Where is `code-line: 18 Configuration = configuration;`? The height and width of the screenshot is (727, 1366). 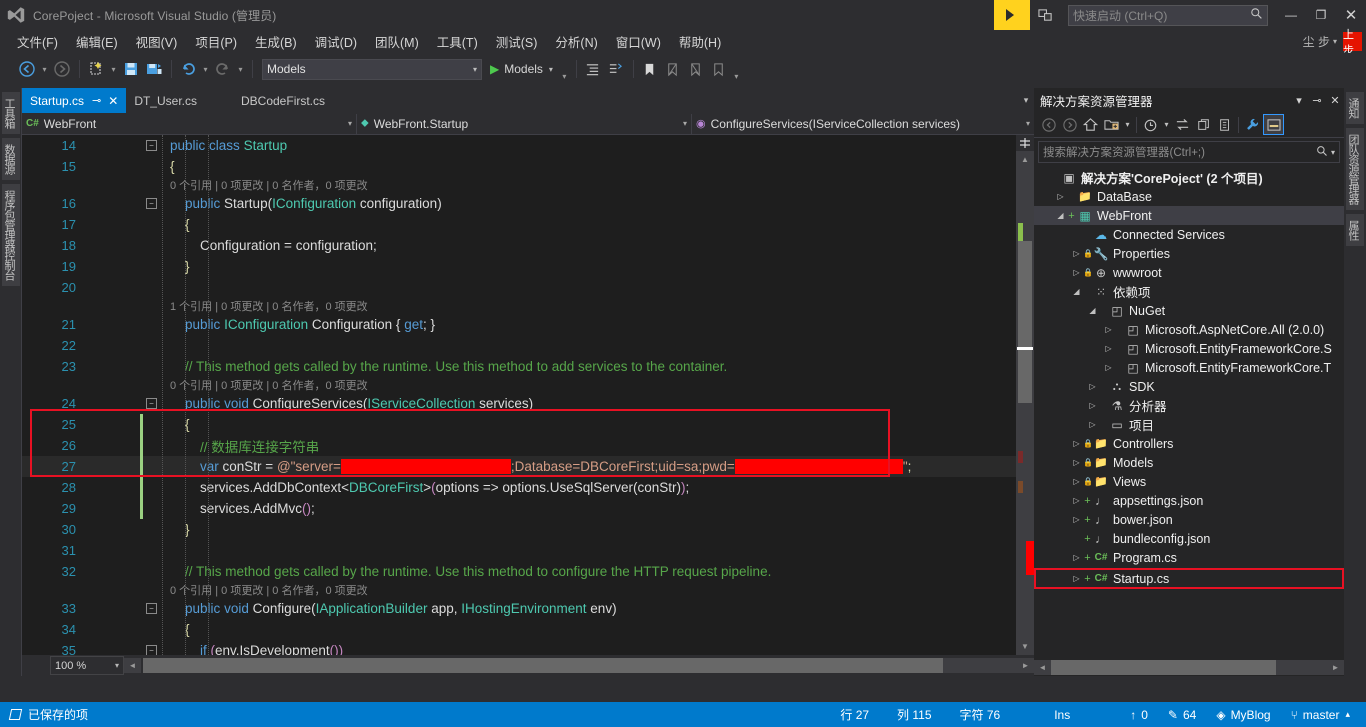 code-line: 18 Configuration = configuration; is located at coordinates (528, 245).